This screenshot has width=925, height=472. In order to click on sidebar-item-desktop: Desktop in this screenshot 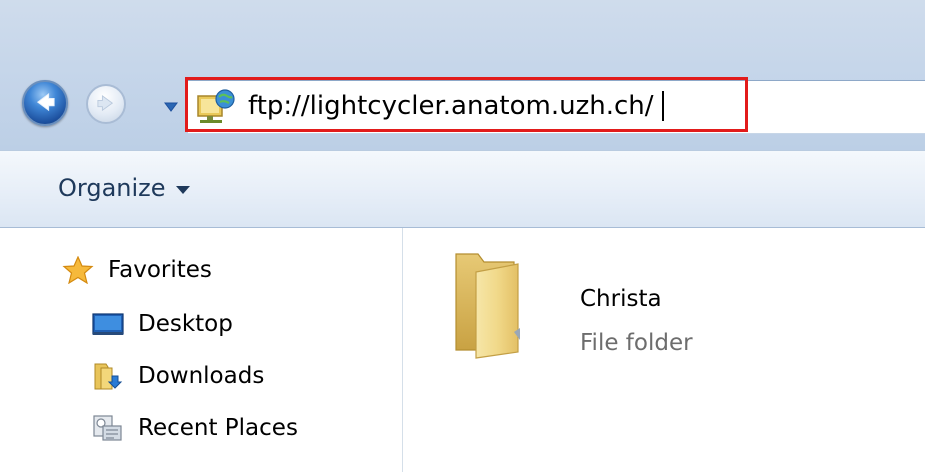, I will do `click(162, 324)`.